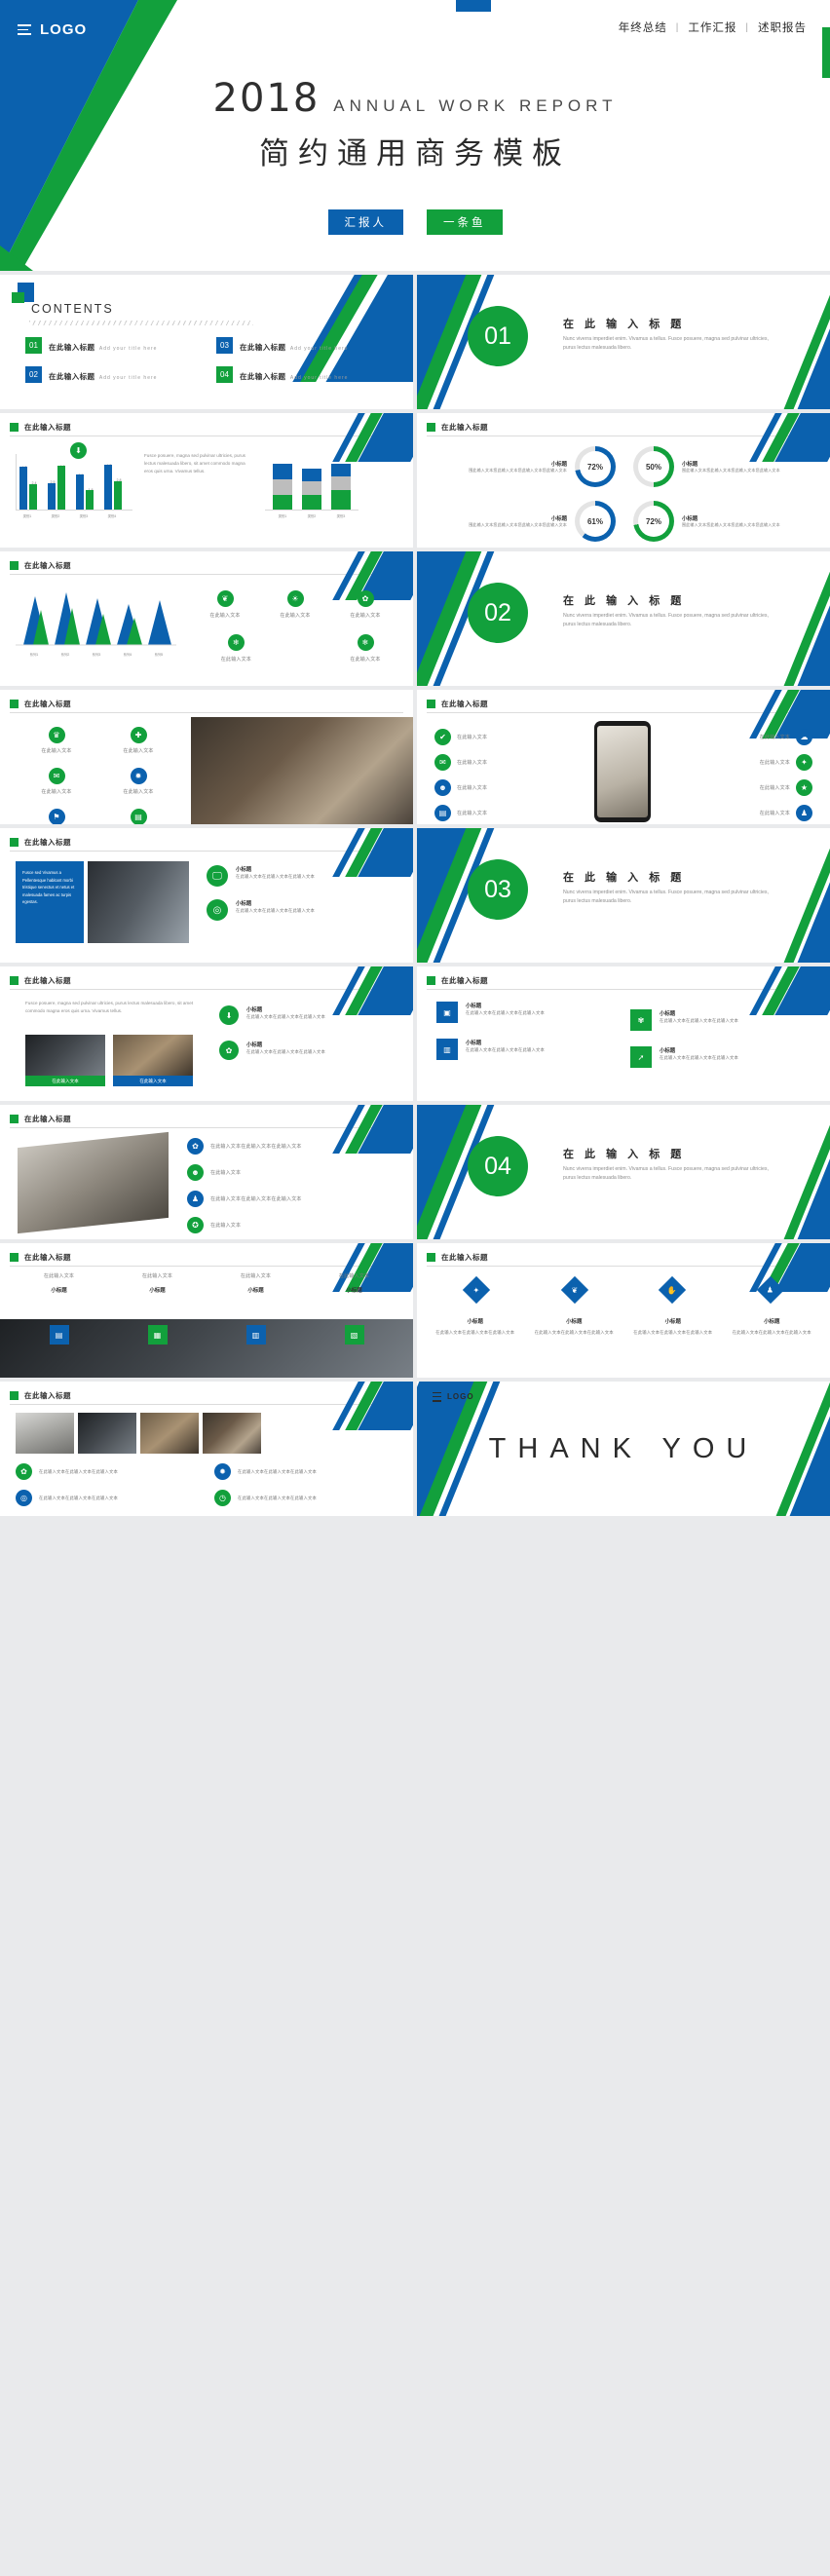 The width and height of the screenshot is (830, 2576). What do you see at coordinates (498, 889) in the screenshot?
I see `section-number-badge: 03` at bounding box center [498, 889].